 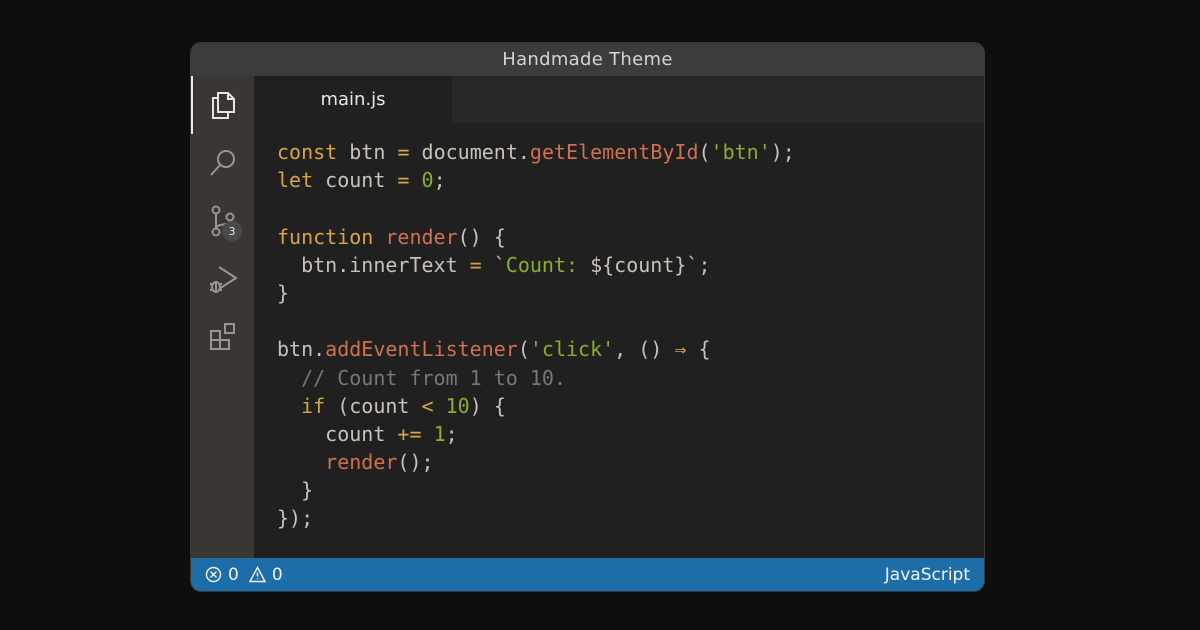 I want to click on code-line: btn.addEventListener('click', () ⇒ {, so click(x=536, y=349).